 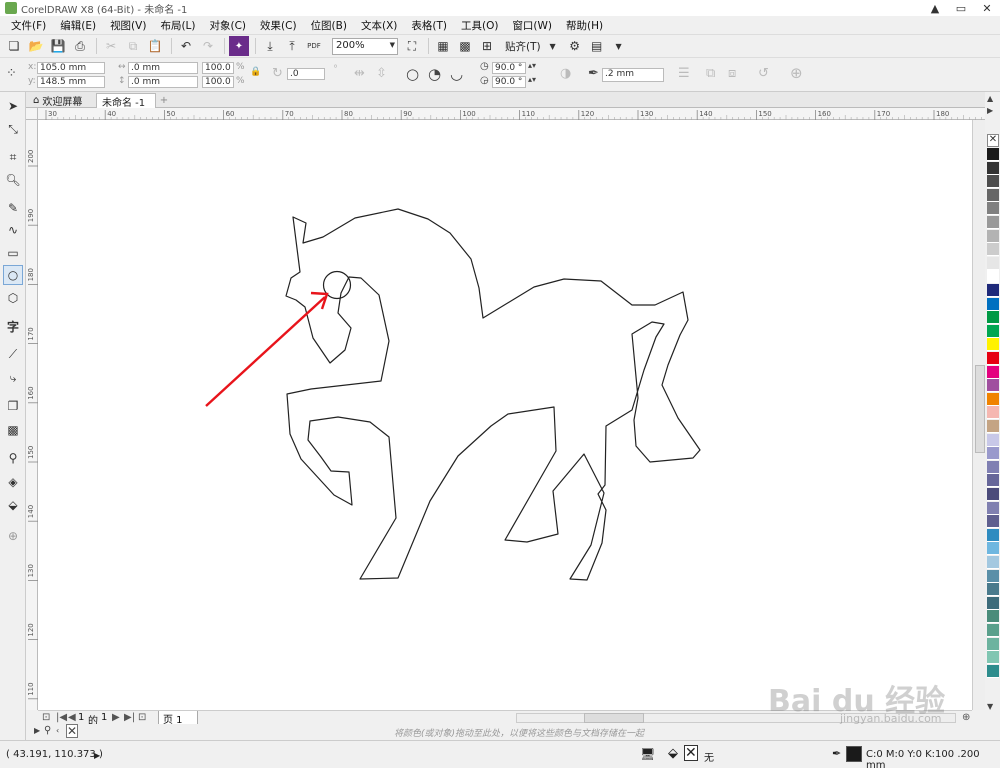 What do you see at coordinates (61, 100) in the screenshot?
I see `tab-welcome-screen: ⌂ 欢迎屏幕` at bounding box center [61, 100].